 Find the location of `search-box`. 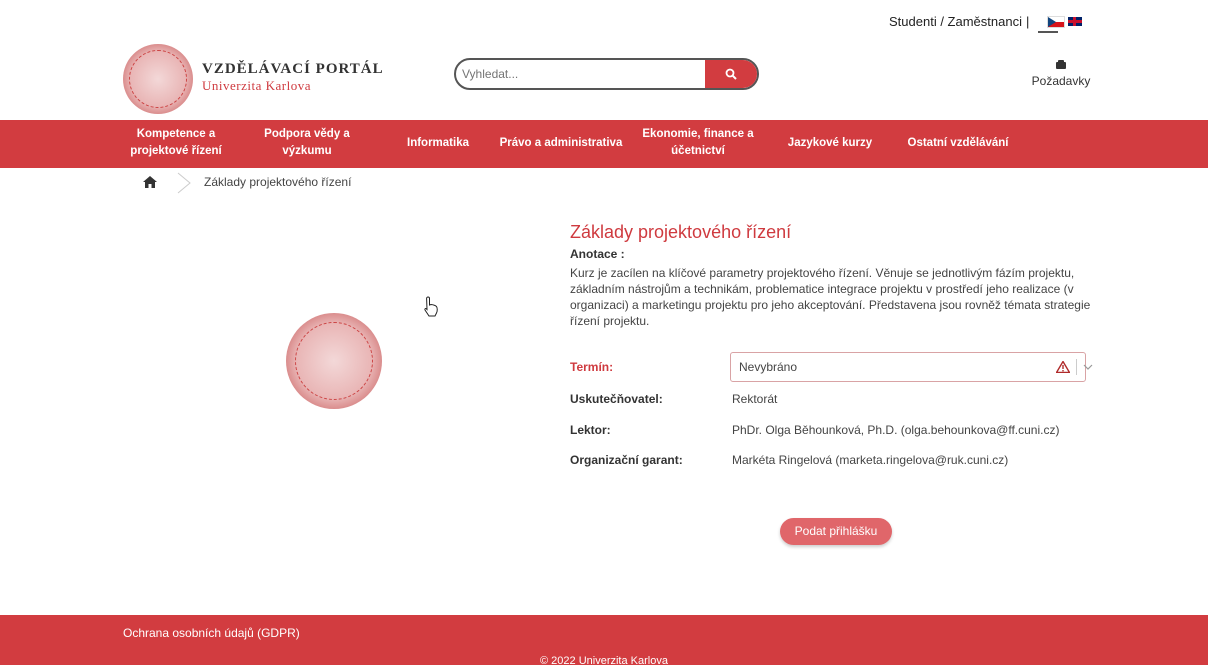

search-box is located at coordinates (606, 74).